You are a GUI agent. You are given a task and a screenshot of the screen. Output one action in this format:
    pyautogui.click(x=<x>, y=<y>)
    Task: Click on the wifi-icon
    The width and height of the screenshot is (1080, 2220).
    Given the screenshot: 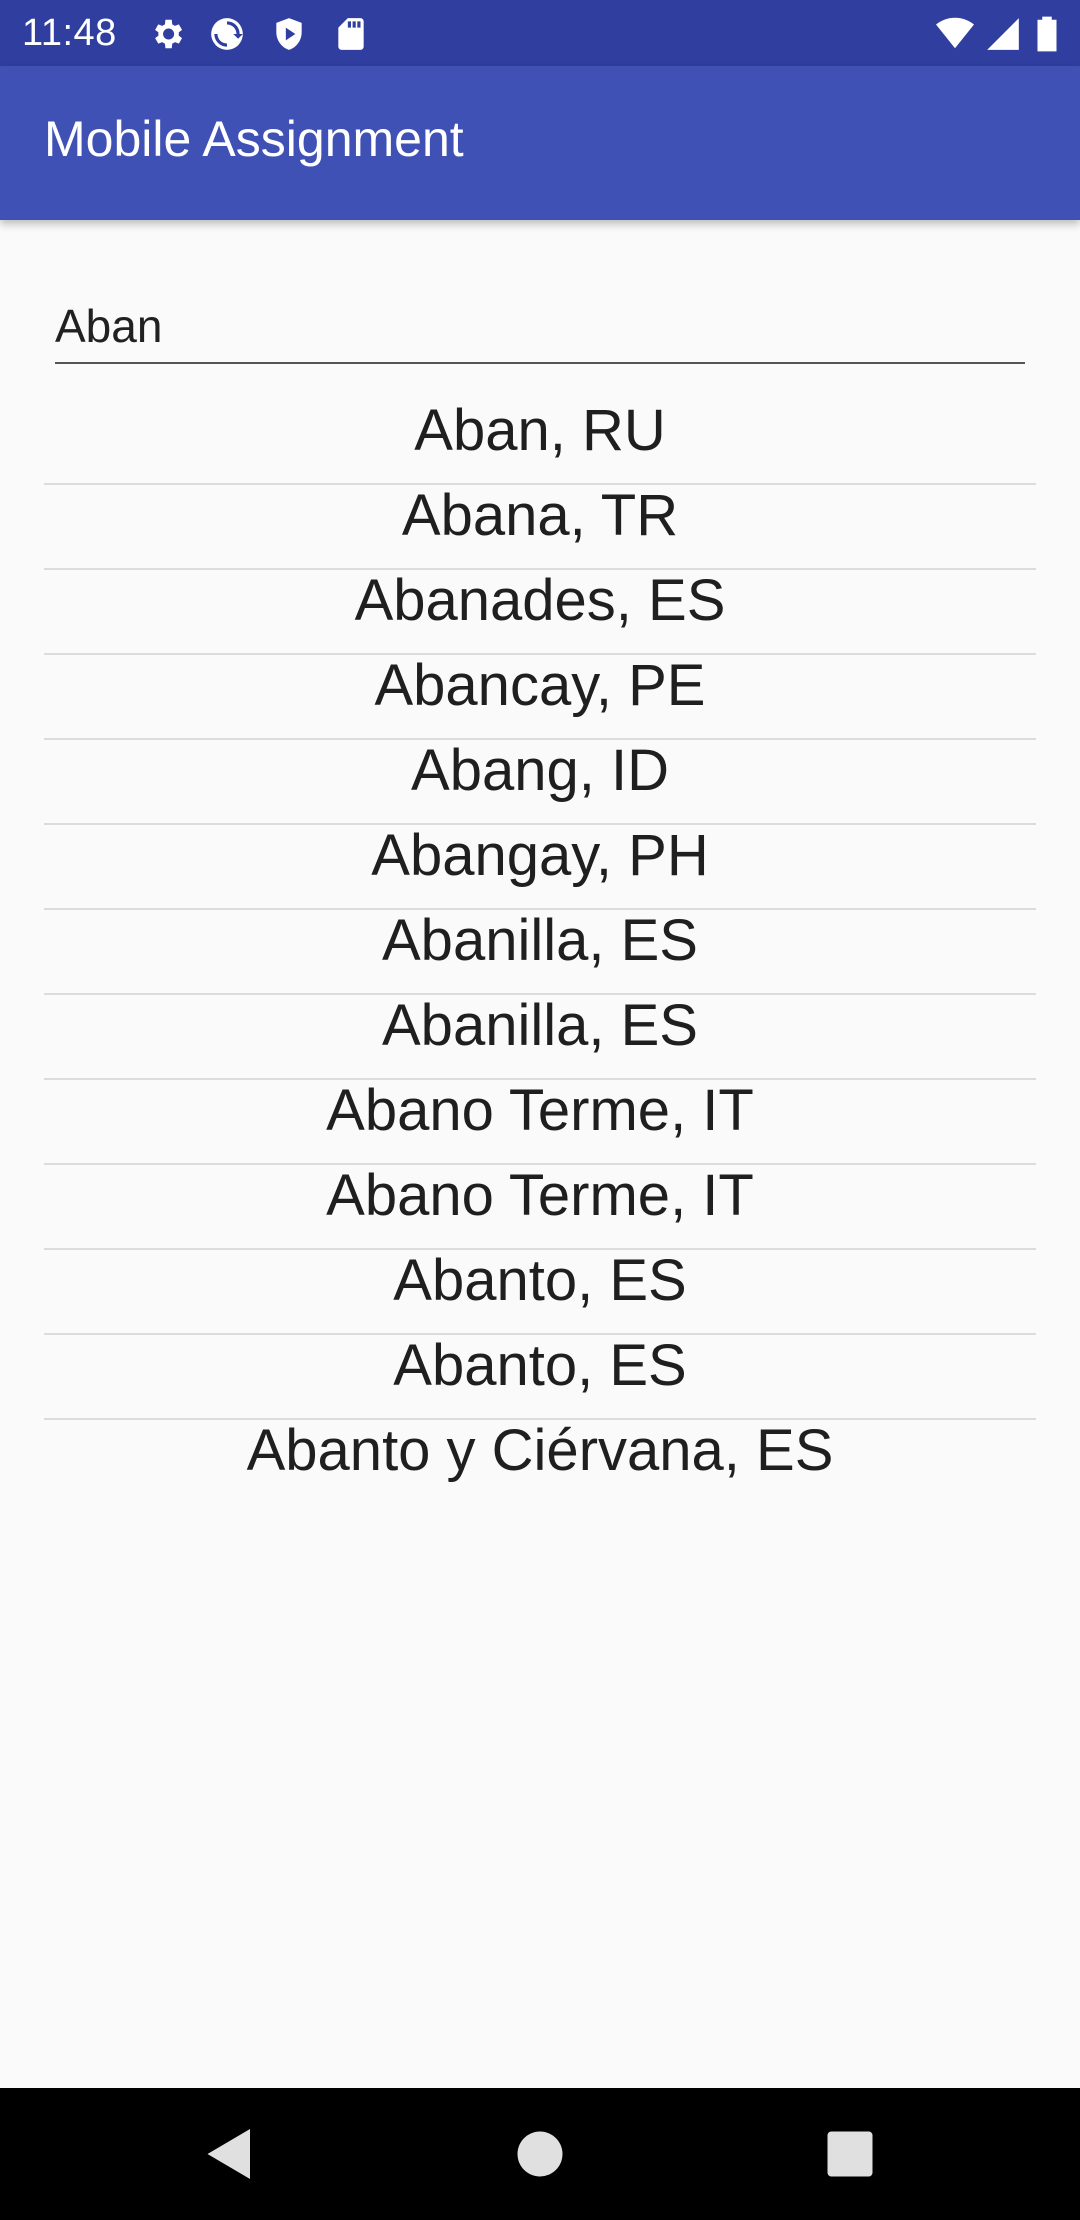 What is the action you would take?
    pyautogui.click(x=955, y=34)
    